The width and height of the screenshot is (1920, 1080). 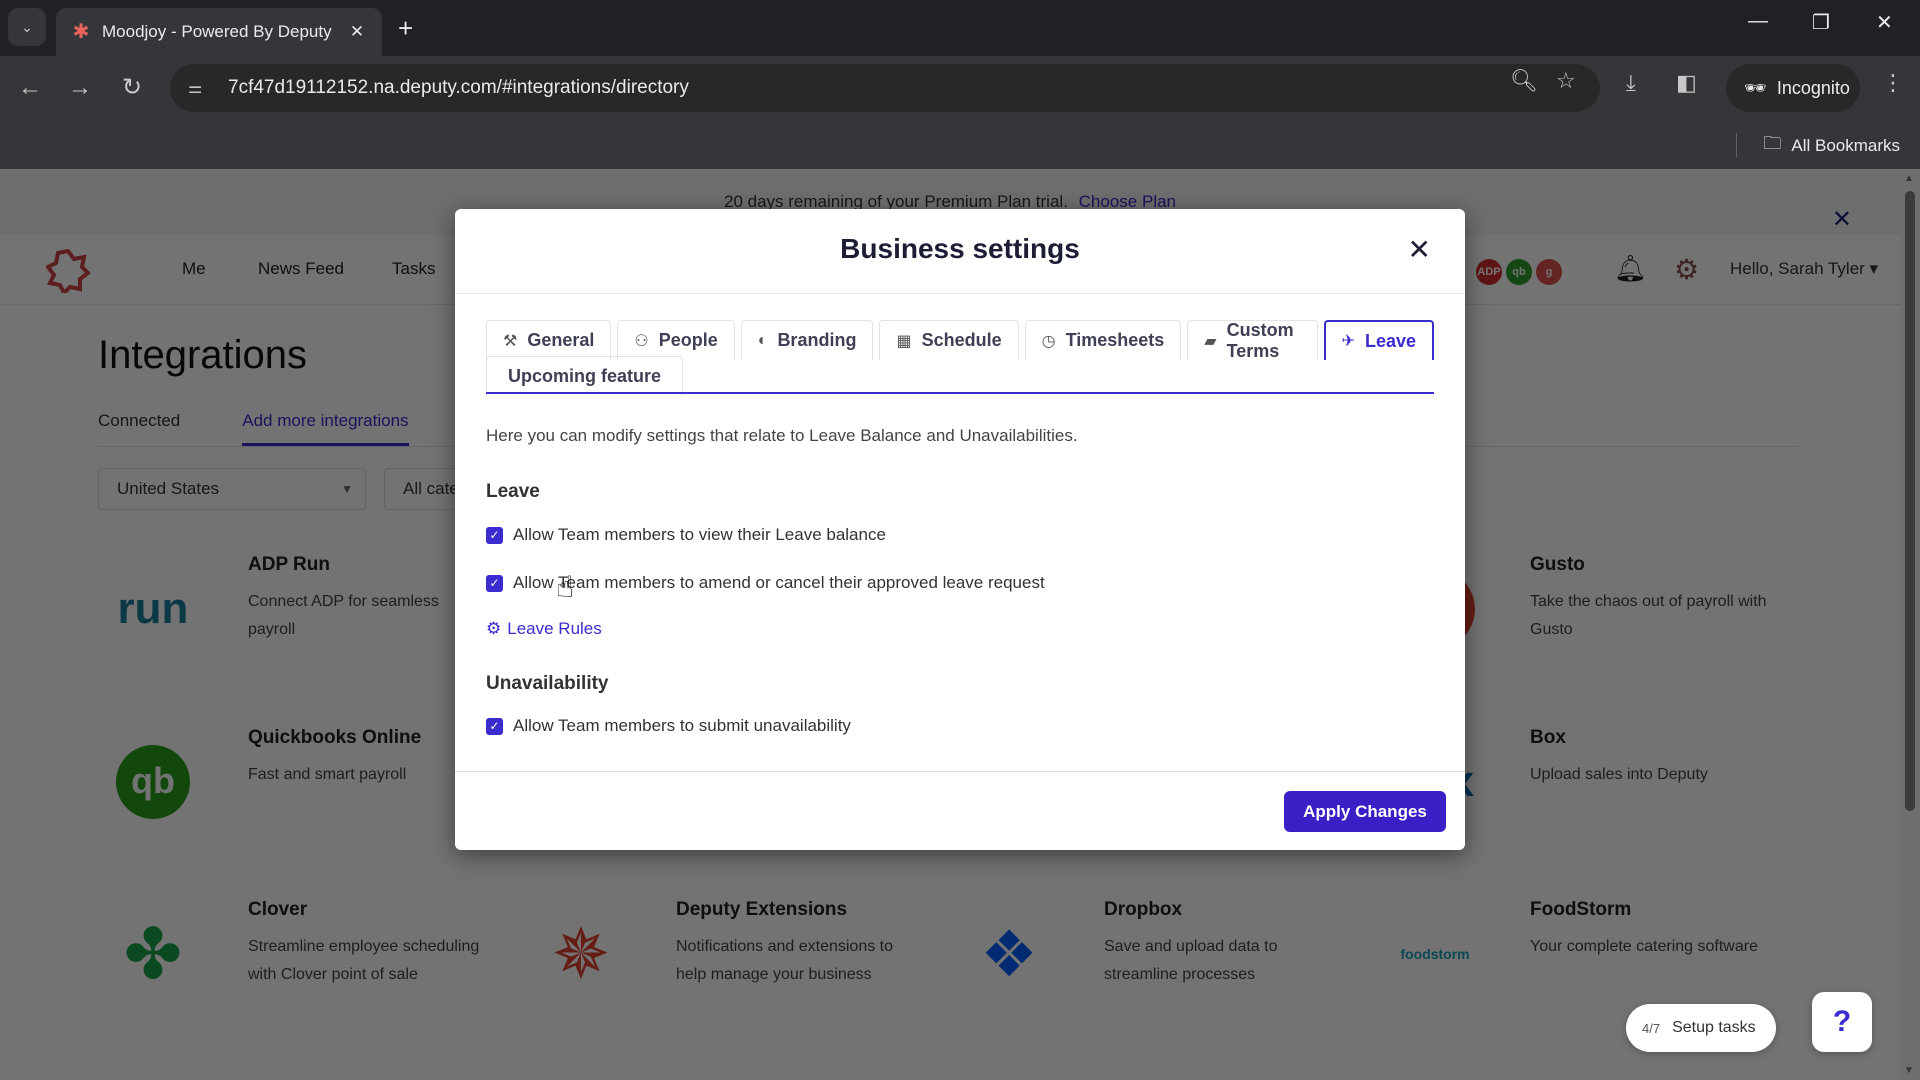 I want to click on incognito-label: Incognito, so click(x=1813, y=87).